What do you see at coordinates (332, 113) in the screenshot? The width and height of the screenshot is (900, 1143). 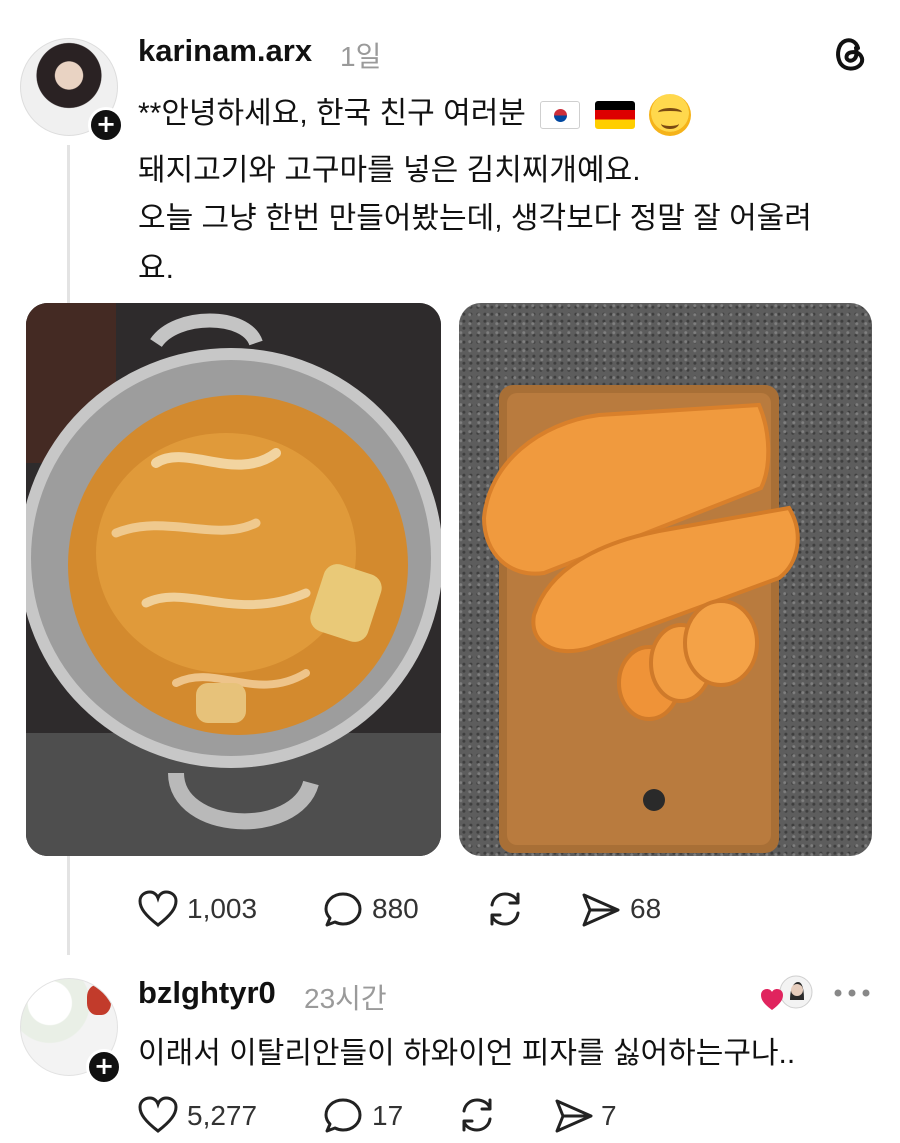 I see `post-text-line-1-text: **안녕하세요, 한국 친구 여러분` at bounding box center [332, 113].